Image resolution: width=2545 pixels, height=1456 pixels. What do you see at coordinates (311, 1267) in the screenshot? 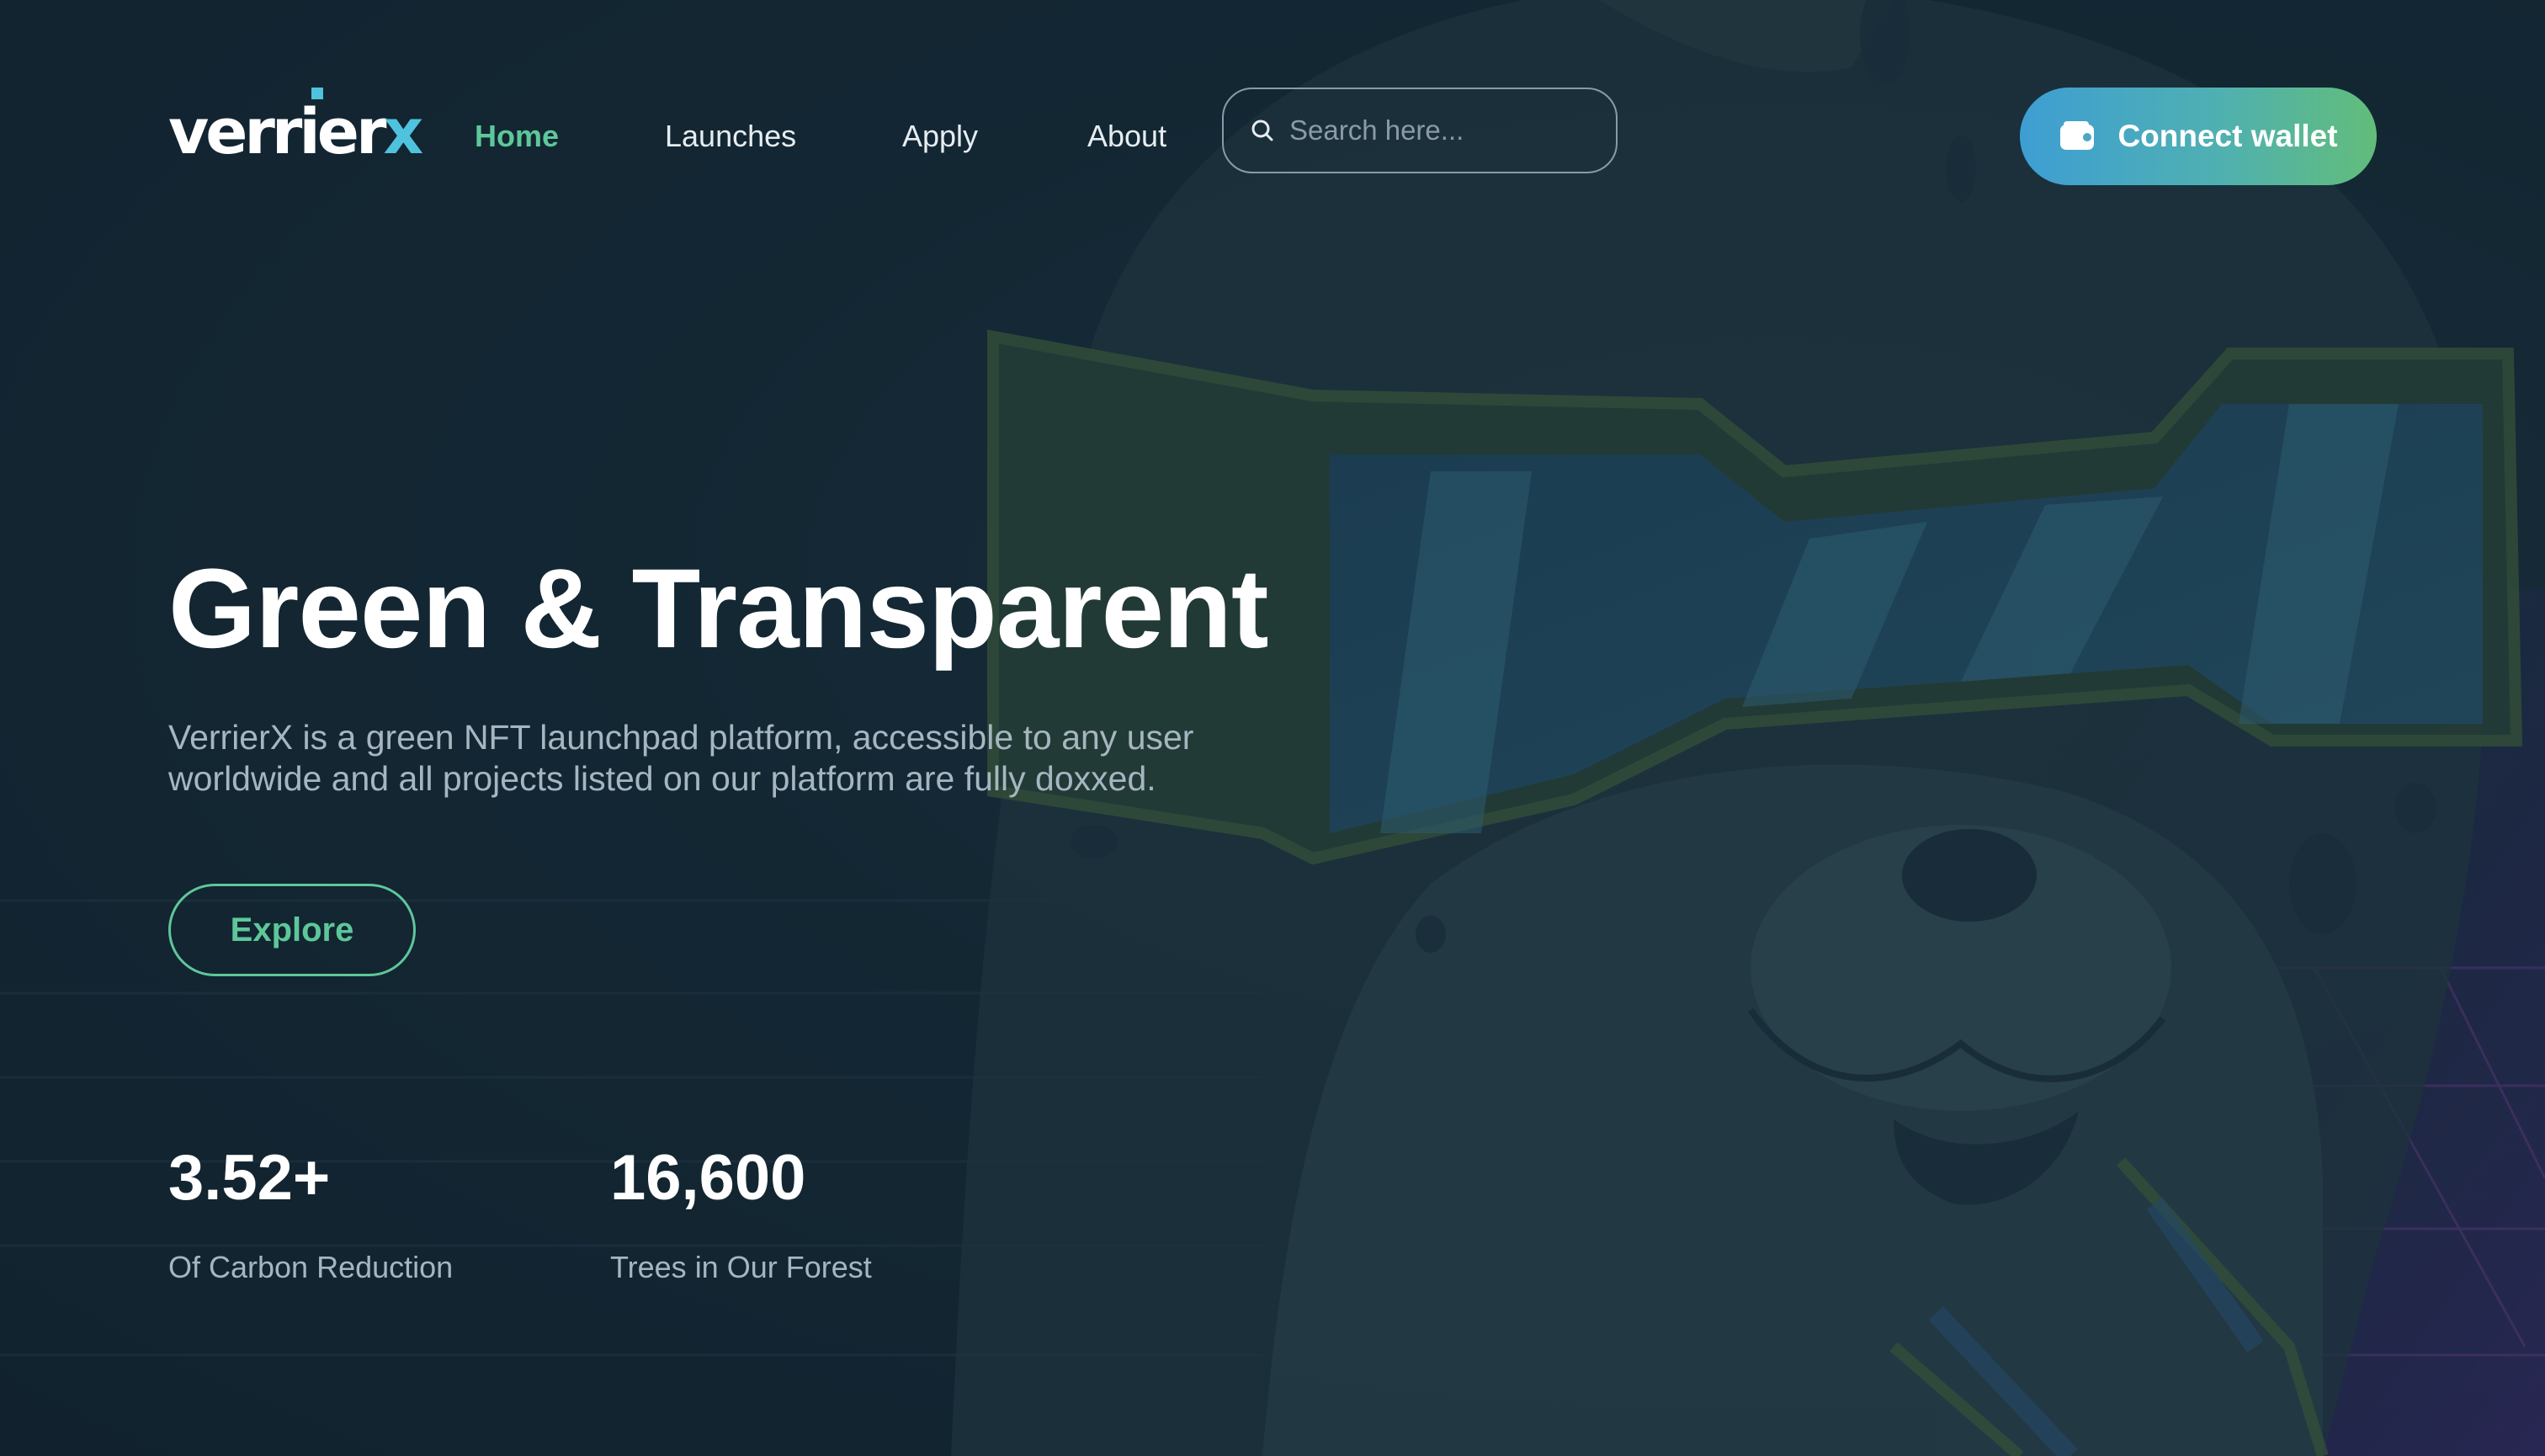
I see `stat-carbon-label: Of Carbon Reduction` at bounding box center [311, 1267].